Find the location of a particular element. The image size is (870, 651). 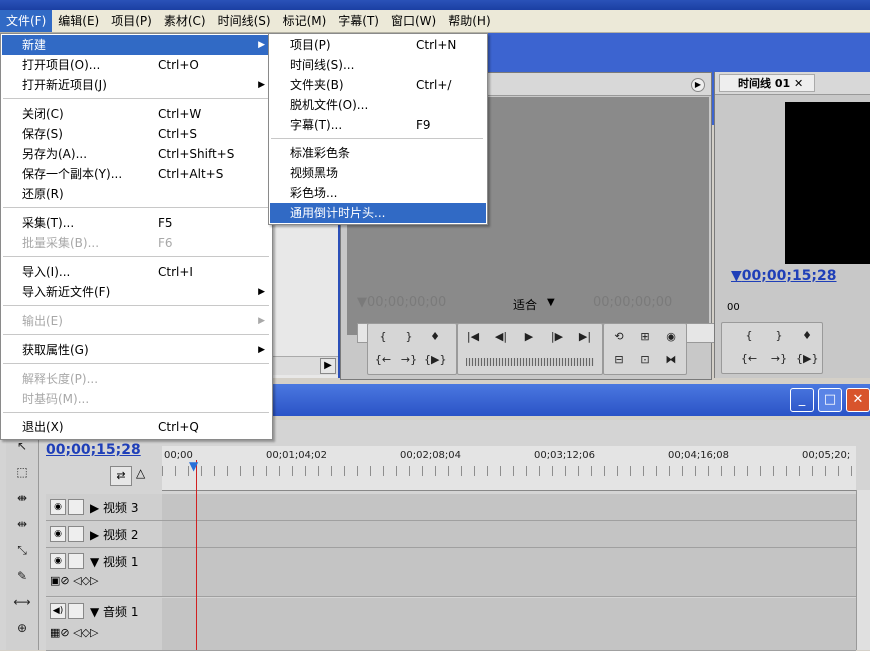

menu-item-get-properties: 获取属性(G) ▶ is located at coordinates (136, 350).